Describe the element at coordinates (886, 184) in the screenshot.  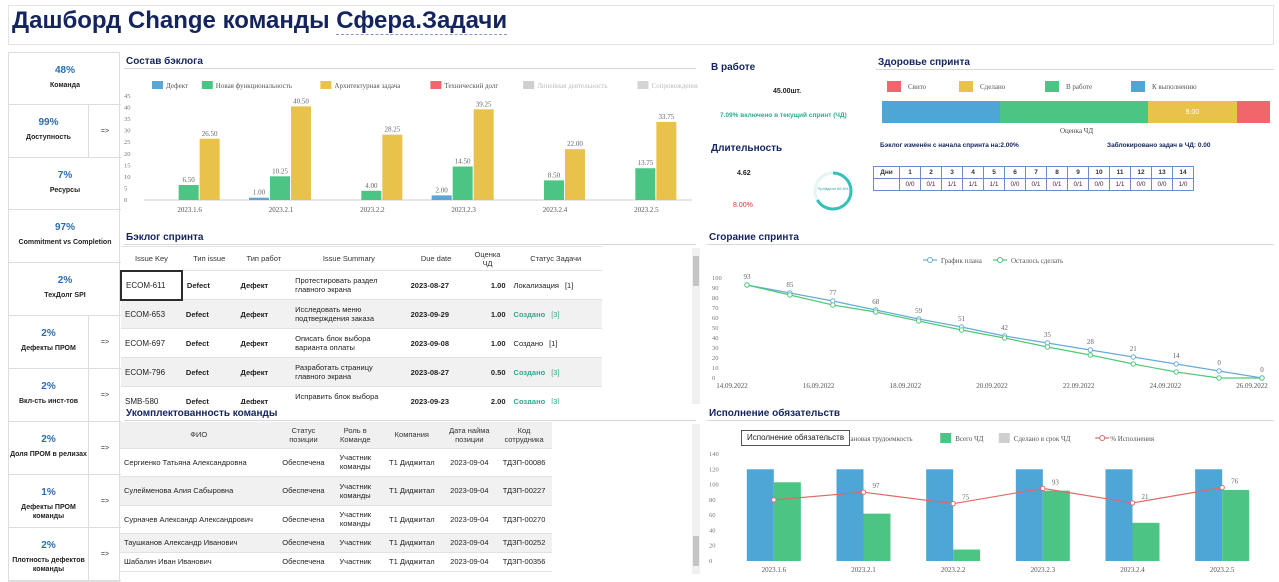
I see `grid-day-value` at that location.